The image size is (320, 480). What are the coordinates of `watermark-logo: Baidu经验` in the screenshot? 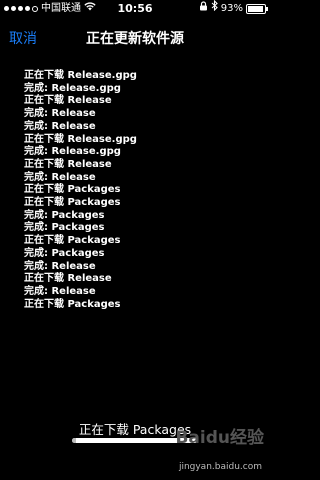 It's located at (219, 438).